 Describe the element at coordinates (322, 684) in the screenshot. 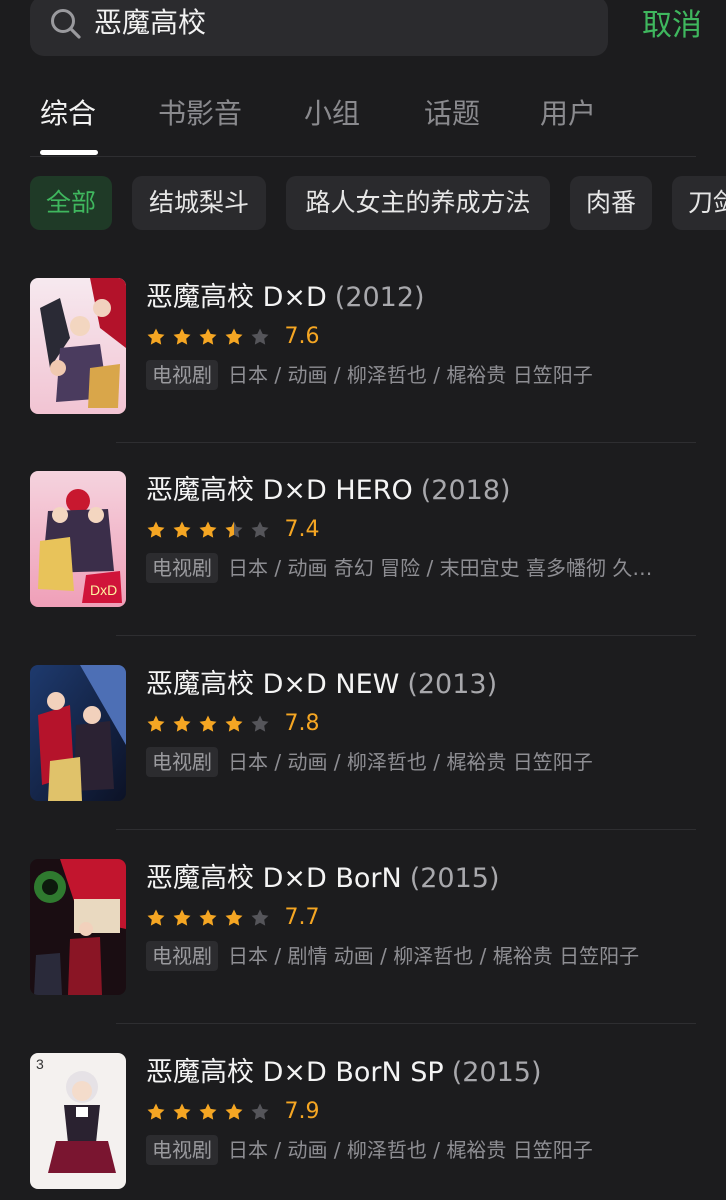

I see `result-title: 恶魔高校 D×D NEW (2013)` at that location.